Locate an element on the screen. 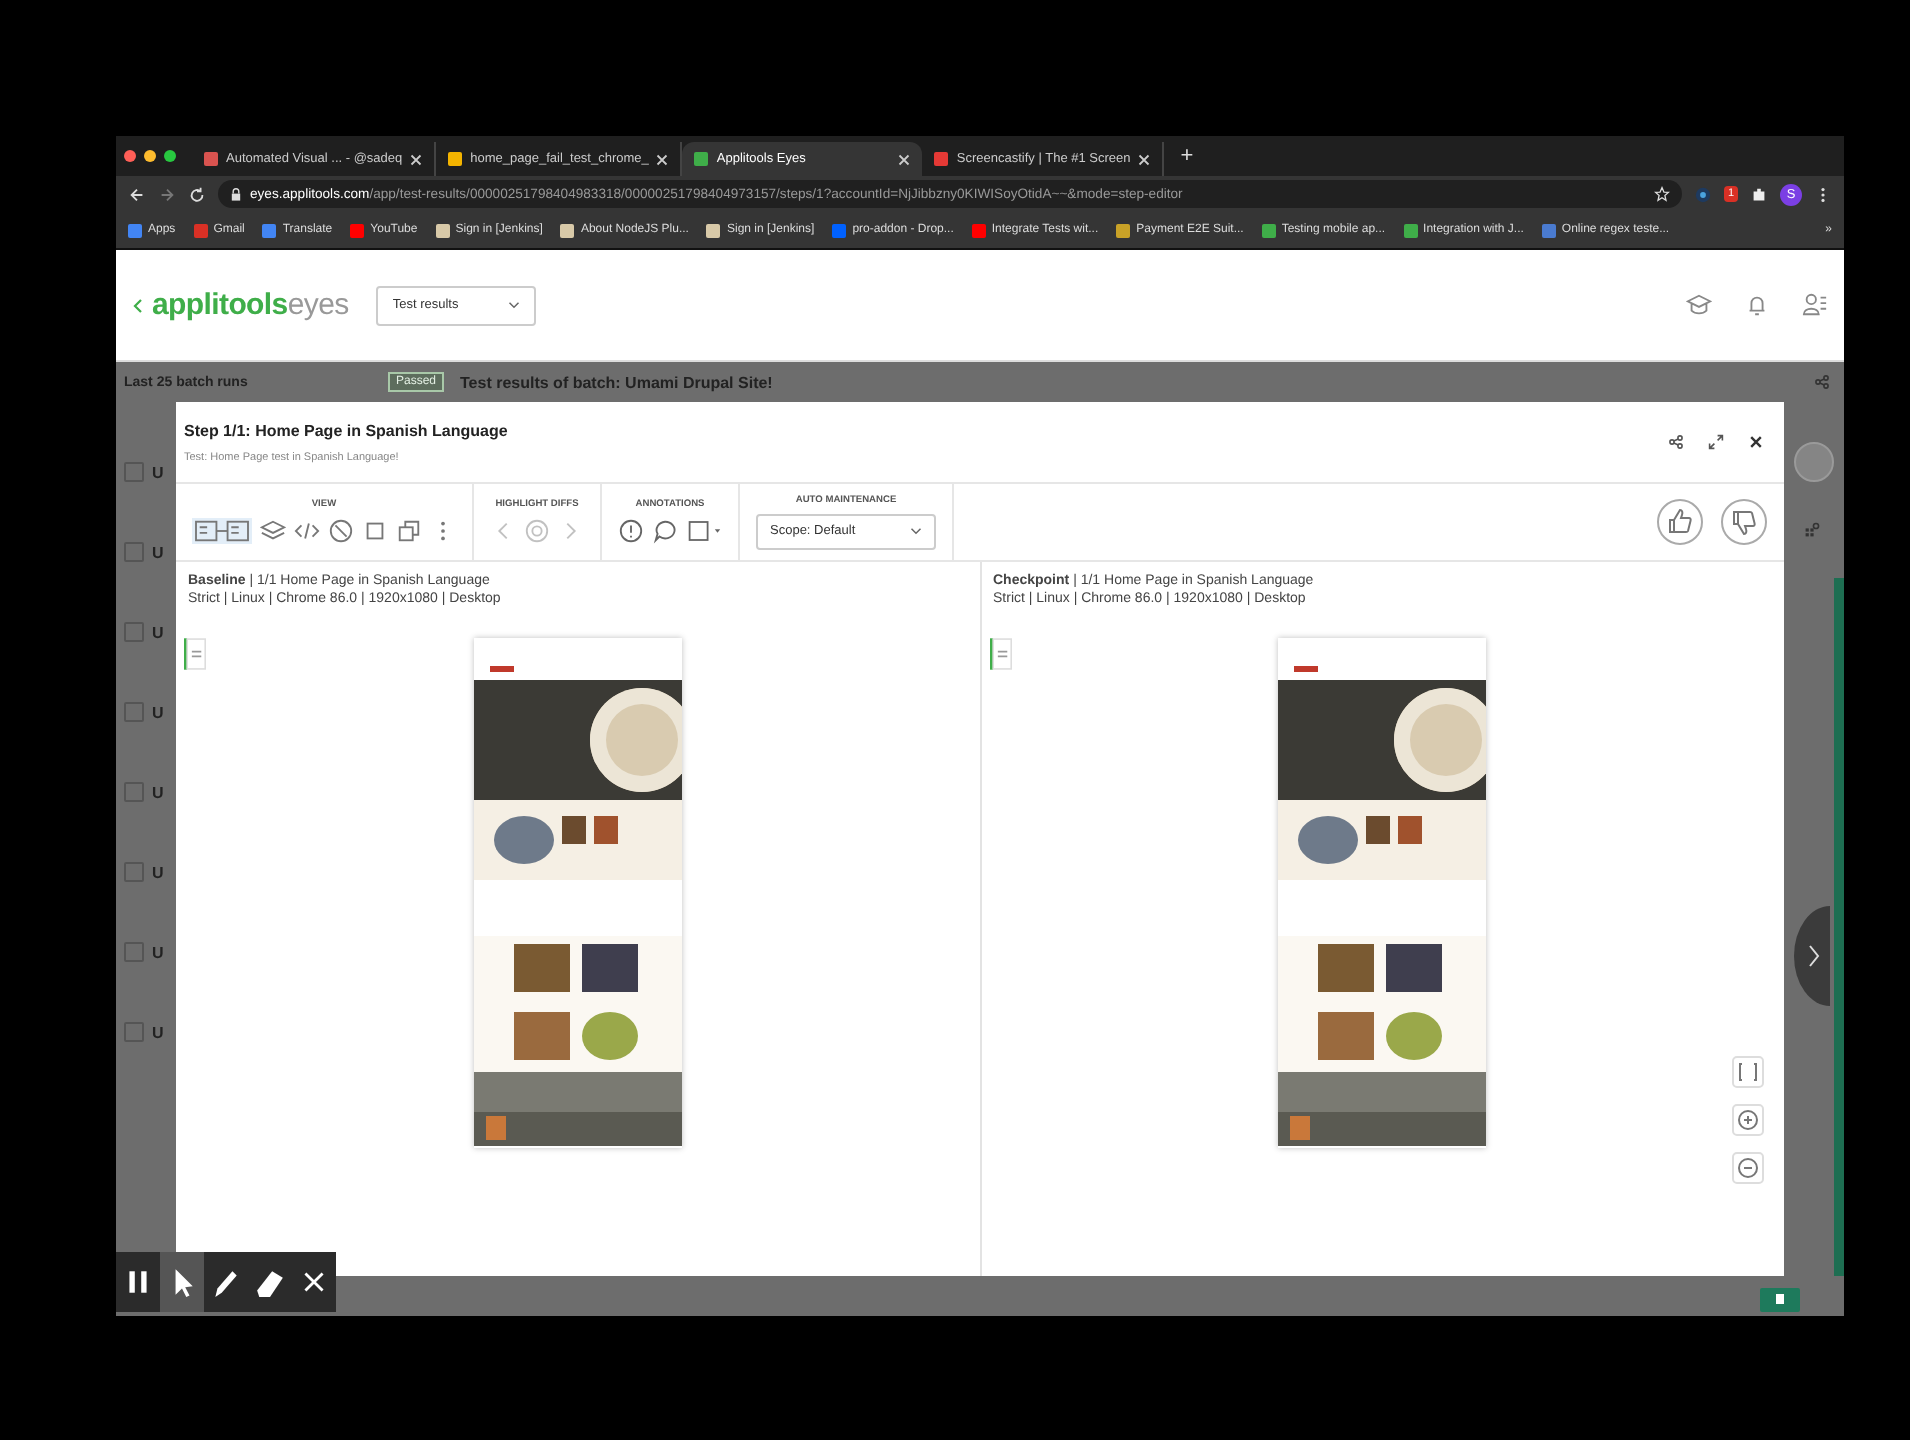 The image size is (1910, 1440). share-icon is located at coordinates (1676, 442).